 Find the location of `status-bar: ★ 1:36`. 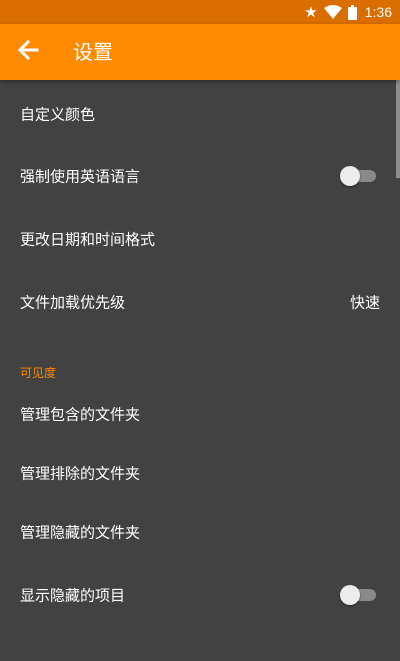

status-bar: ★ 1:36 is located at coordinates (200, 12).